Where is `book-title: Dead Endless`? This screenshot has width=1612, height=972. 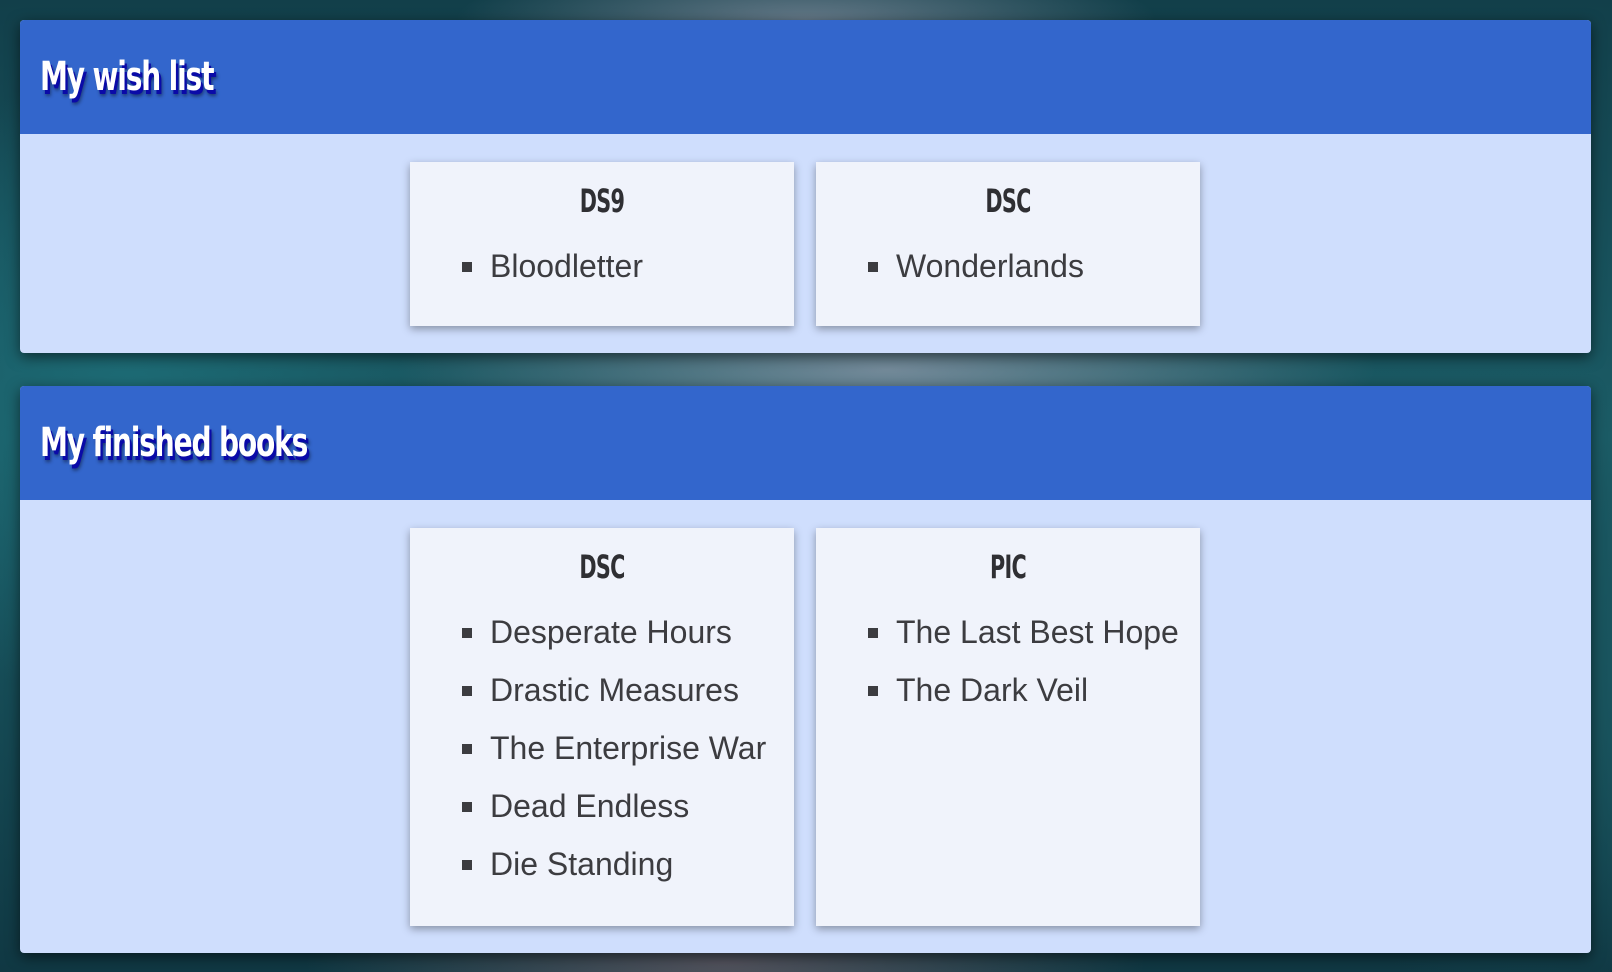 book-title: Dead Endless is located at coordinates (590, 806).